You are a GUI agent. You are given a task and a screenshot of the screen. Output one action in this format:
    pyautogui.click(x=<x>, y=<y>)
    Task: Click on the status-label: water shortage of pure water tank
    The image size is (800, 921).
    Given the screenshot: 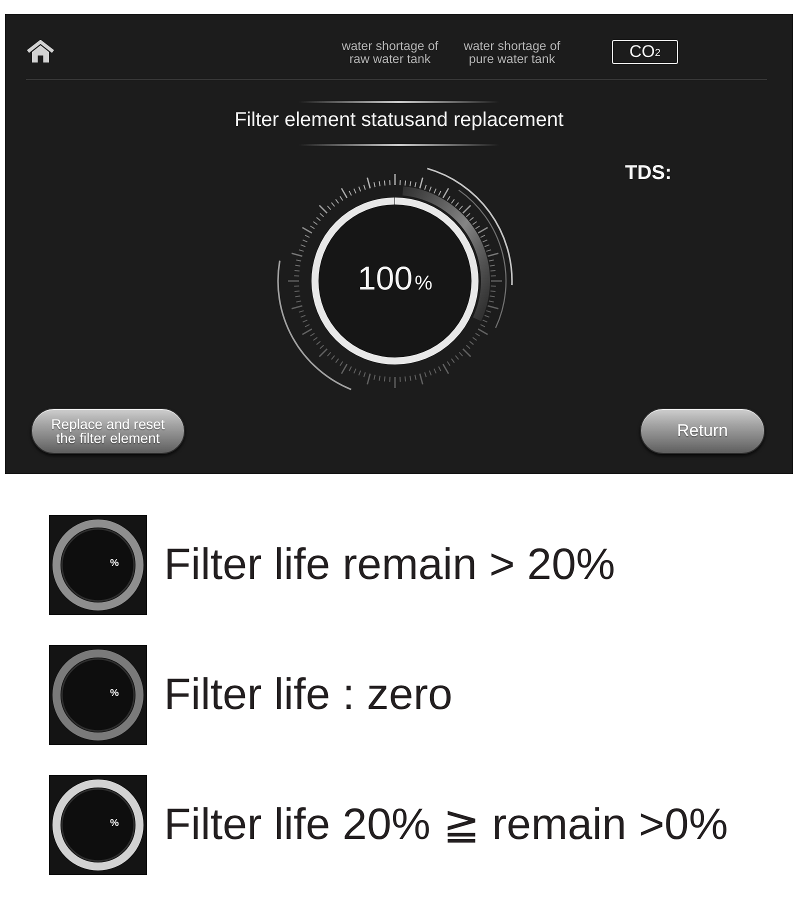 What is the action you would take?
    pyautogui.click(x=512, y=53)
    